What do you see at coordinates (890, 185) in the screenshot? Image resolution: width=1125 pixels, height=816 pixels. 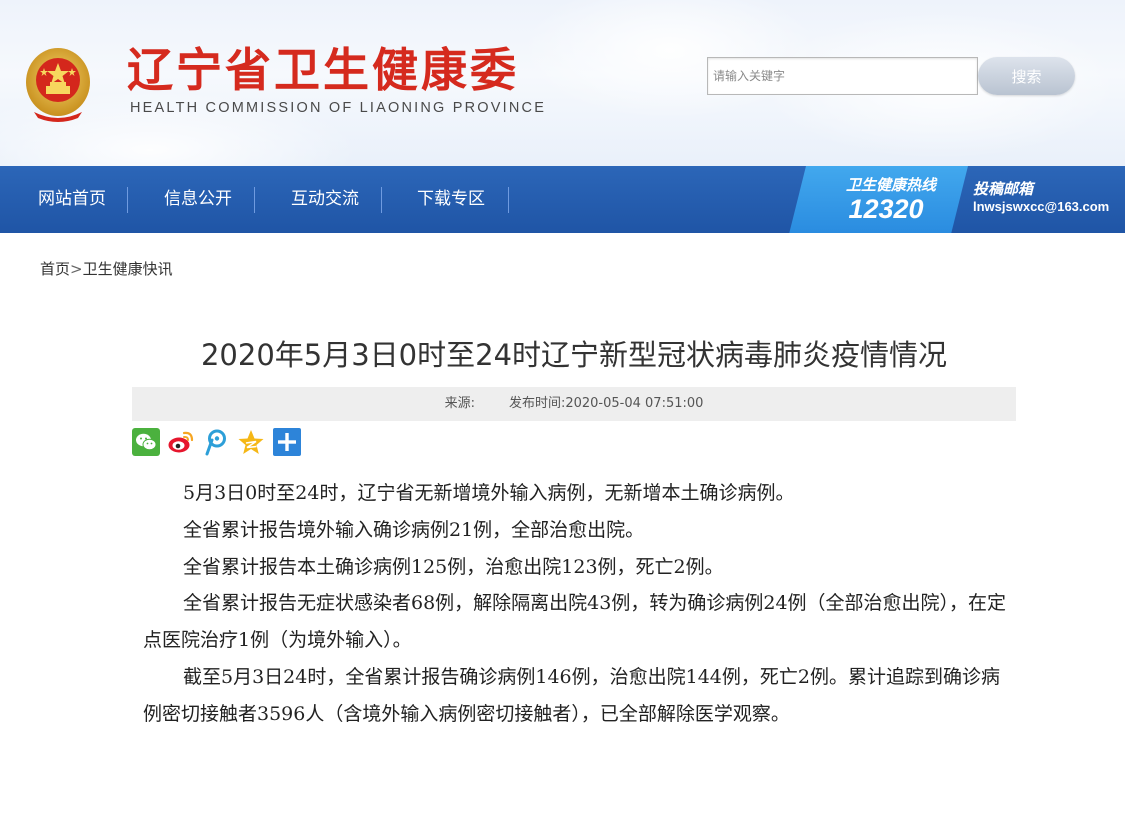 I see `hotline-label: 卫生健康热线` at bounding box center [890, 185].